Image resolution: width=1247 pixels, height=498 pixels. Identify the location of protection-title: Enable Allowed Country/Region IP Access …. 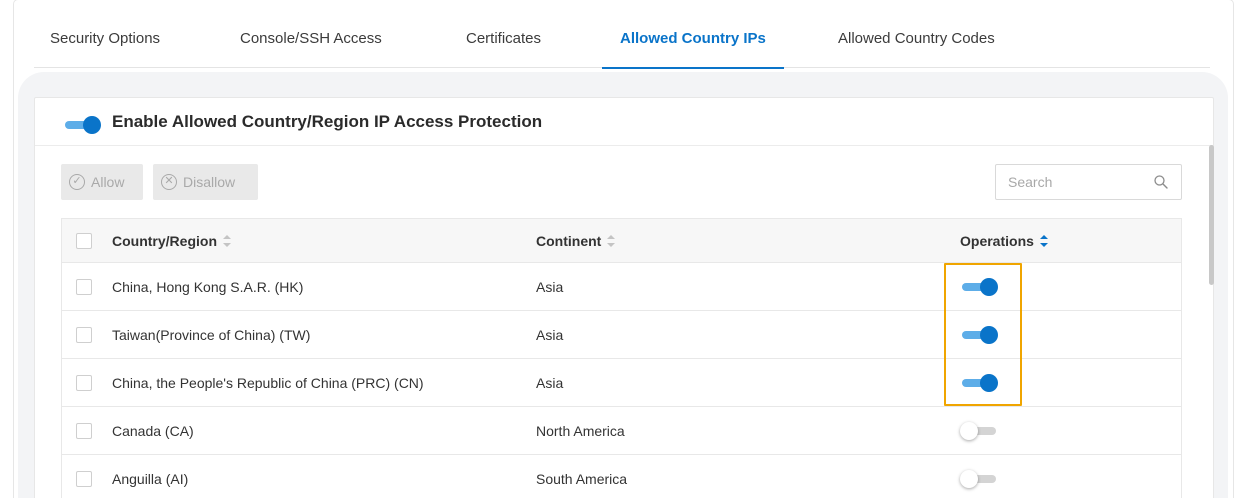
(327, 121).